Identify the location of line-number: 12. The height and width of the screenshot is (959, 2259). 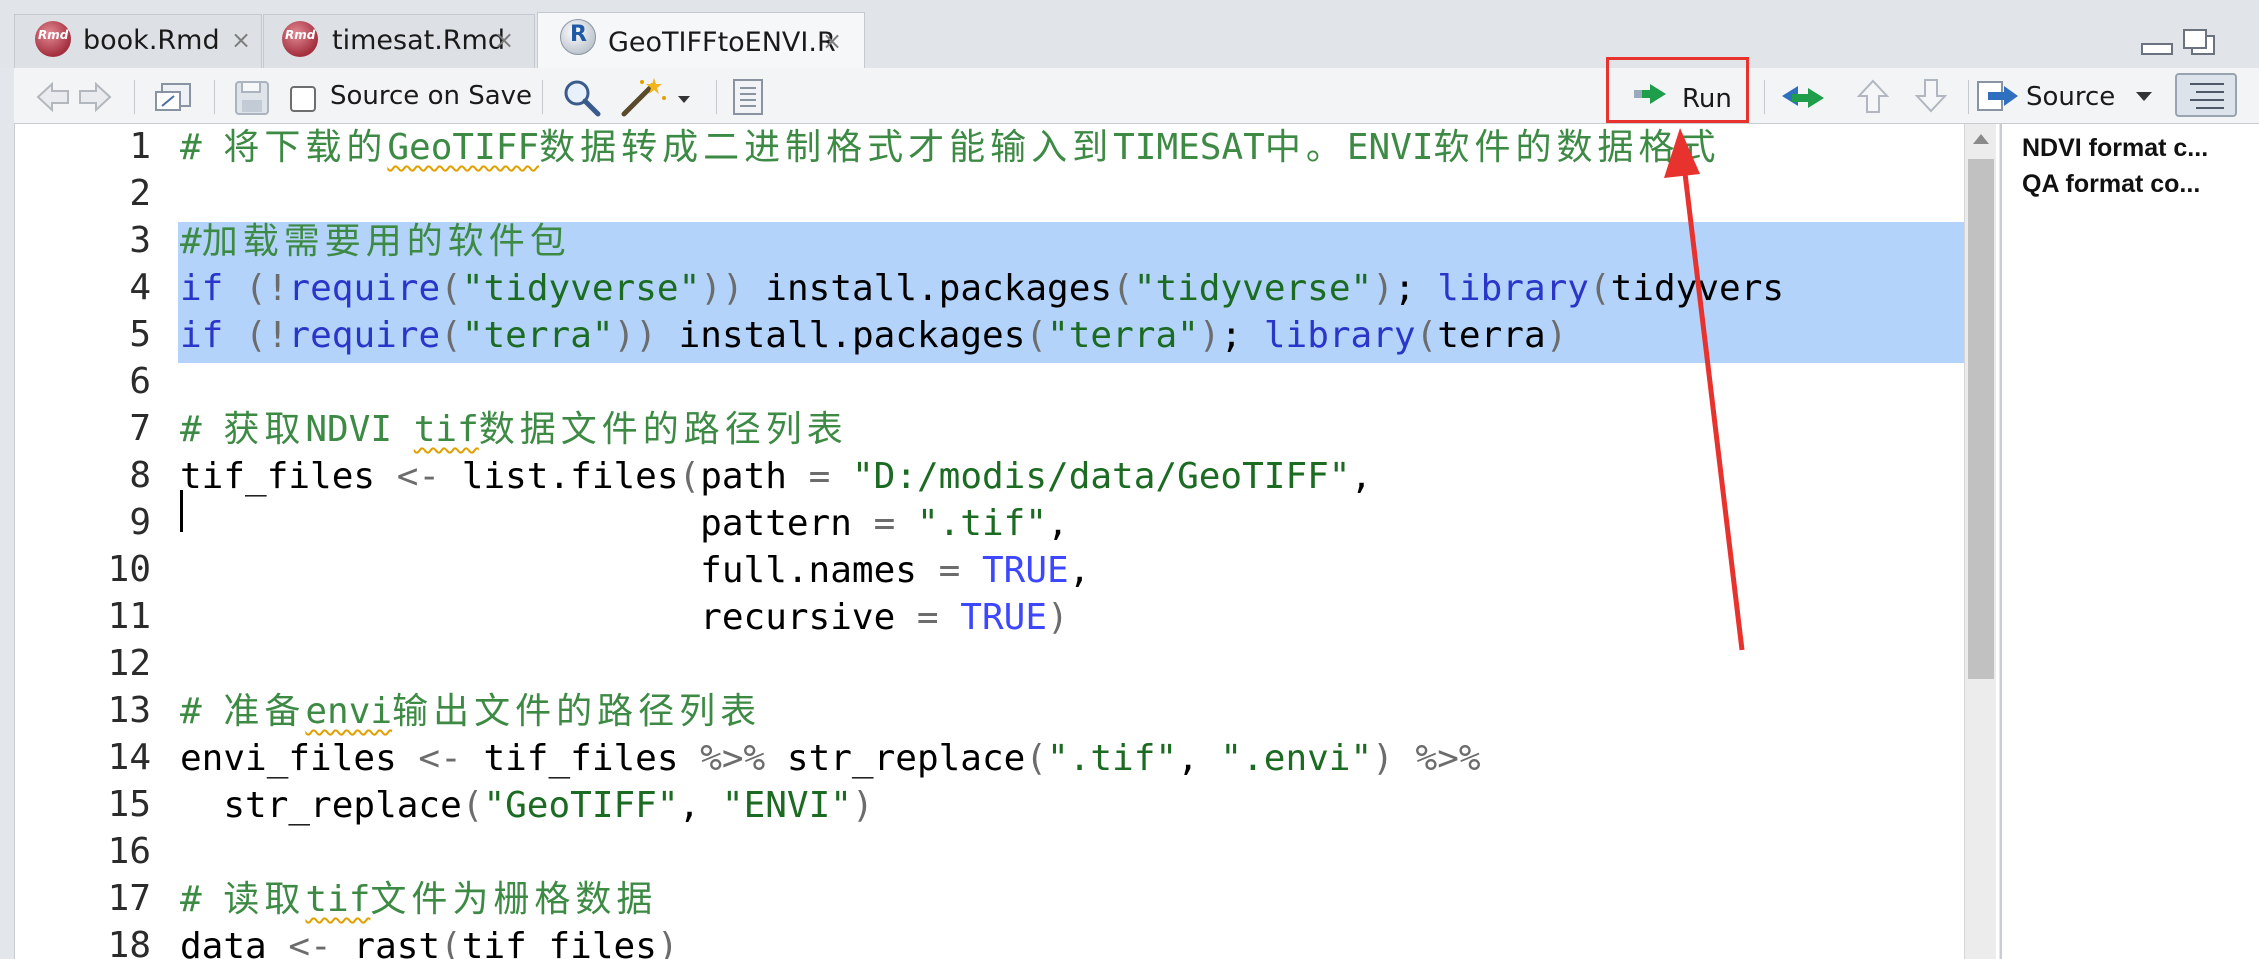
(129, 663).